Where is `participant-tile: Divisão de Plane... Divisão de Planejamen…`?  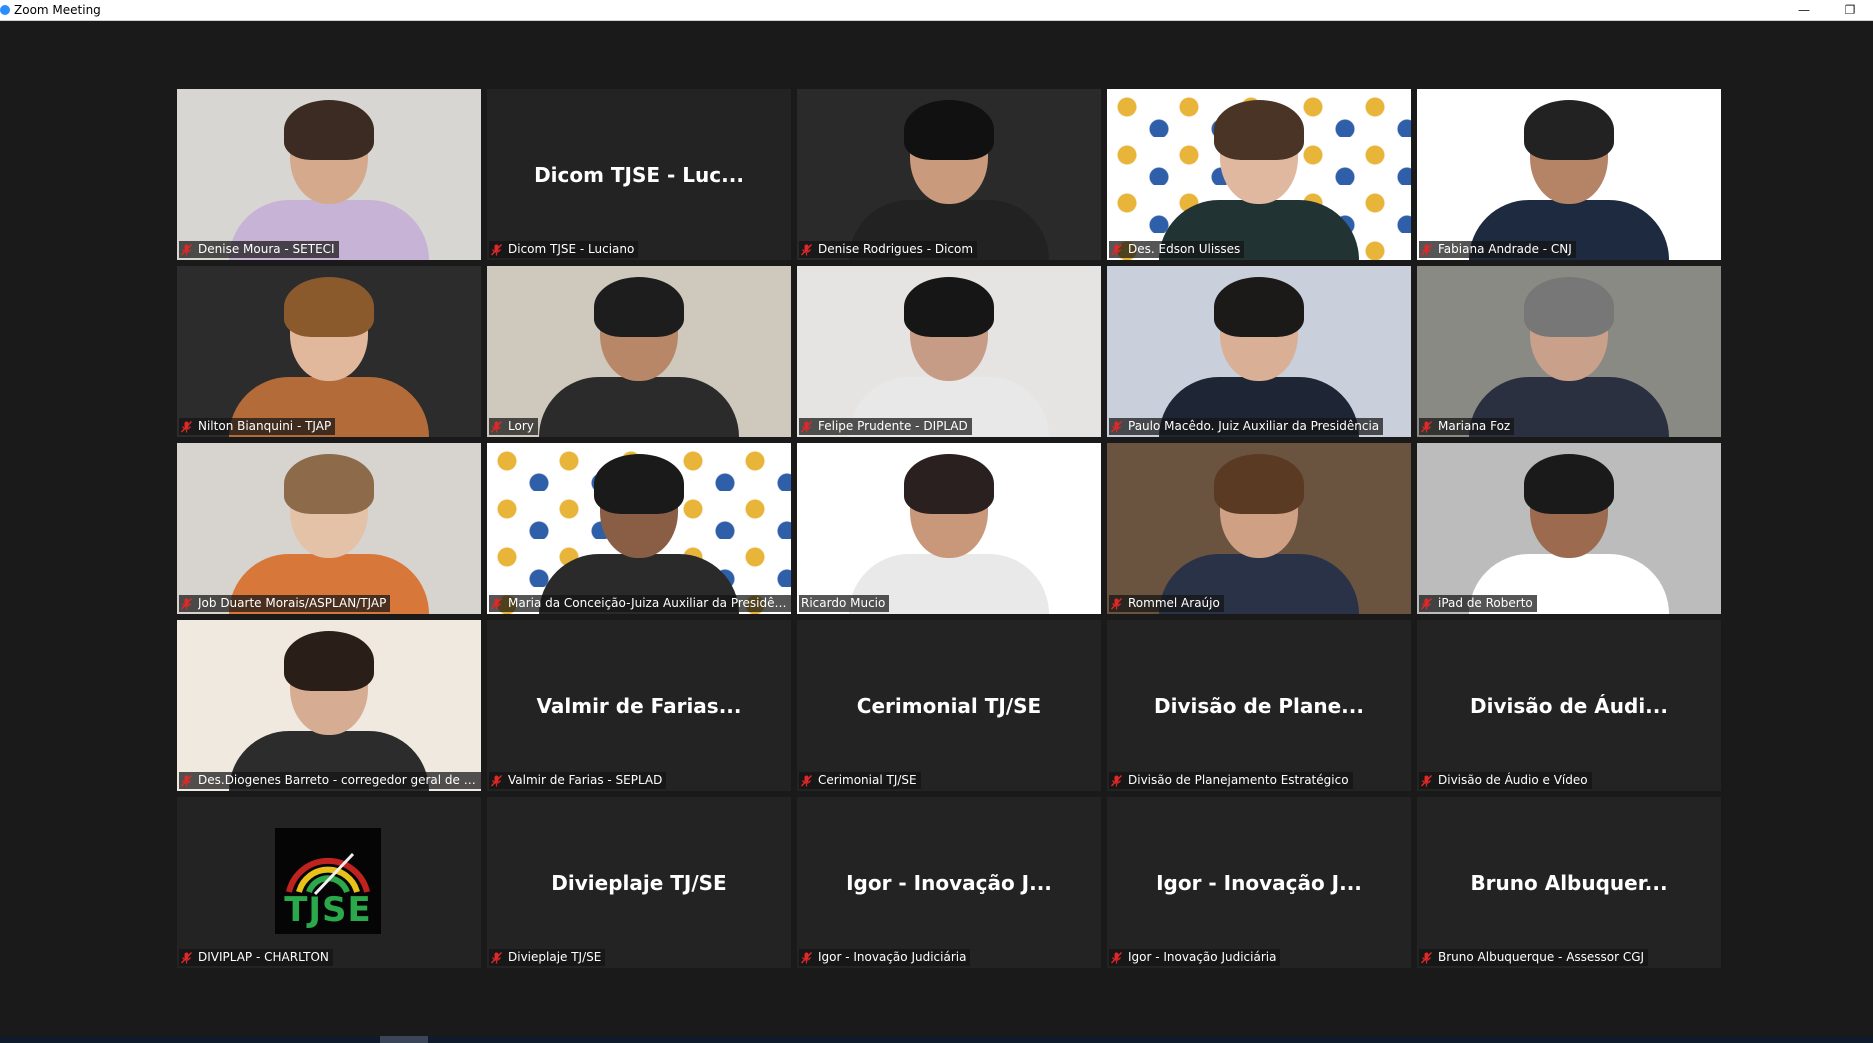
participant-tile: Divisão de Plane... Divisão de Planejamen… is located at coordinates (1259, 705).